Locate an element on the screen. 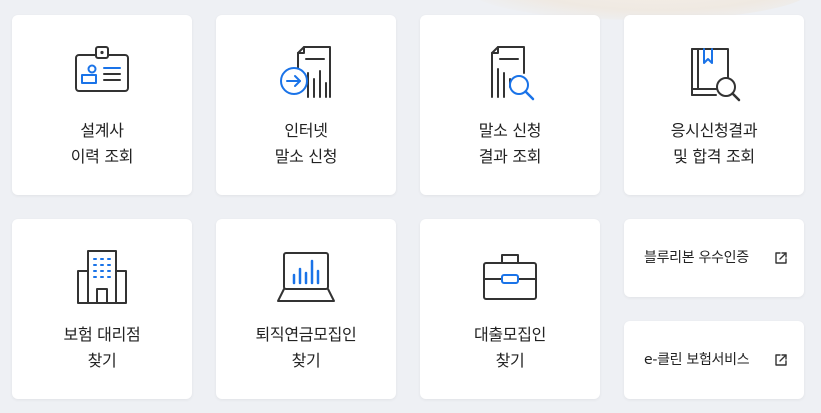 This screenshot has height=413, width=821. briefcase-icon is located at coordinates (510, 279).